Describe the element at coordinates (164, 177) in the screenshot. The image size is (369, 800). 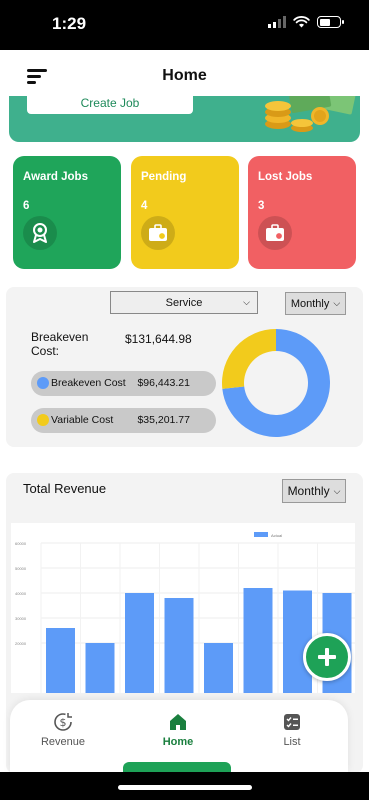
I see `pending-jobs-title: Pending` at that location.